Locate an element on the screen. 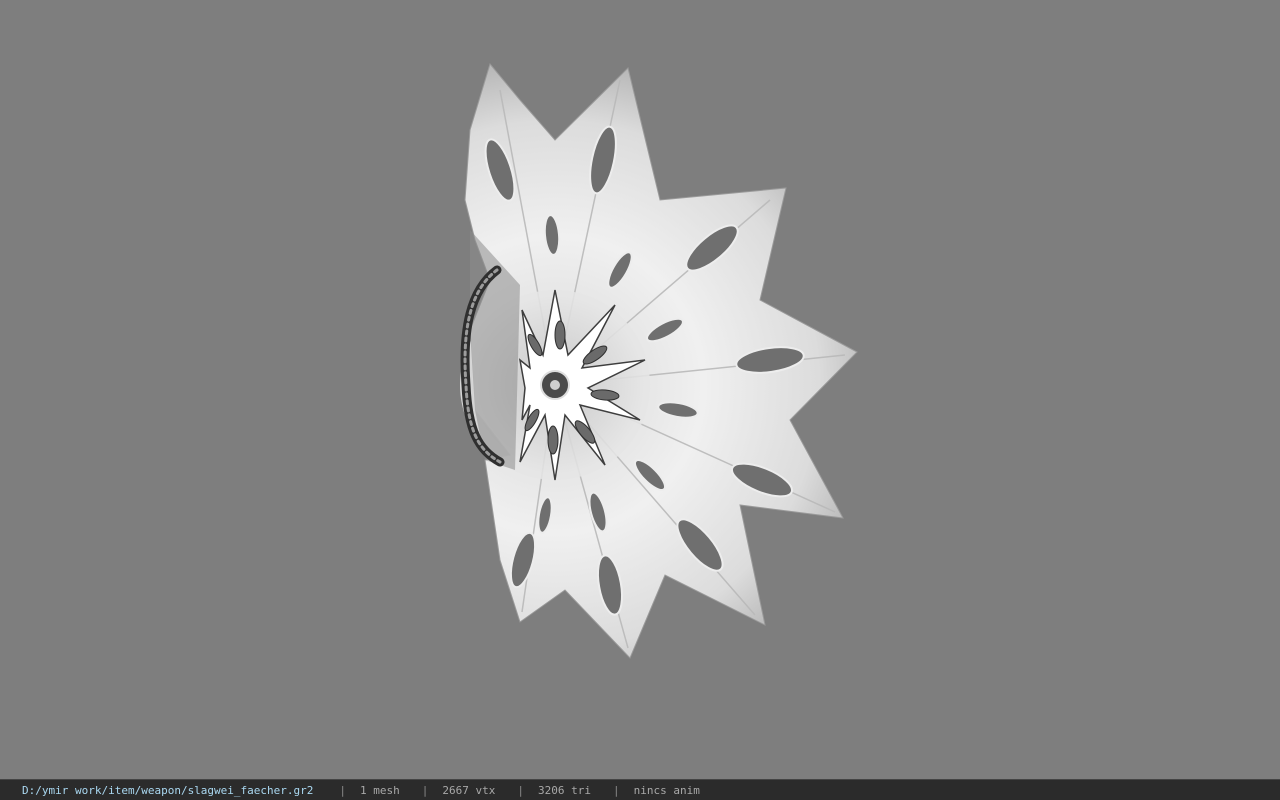 This screenshot has height=800, width=1280. triangle-count: 3206 tri is located at coordinates (564, 790).